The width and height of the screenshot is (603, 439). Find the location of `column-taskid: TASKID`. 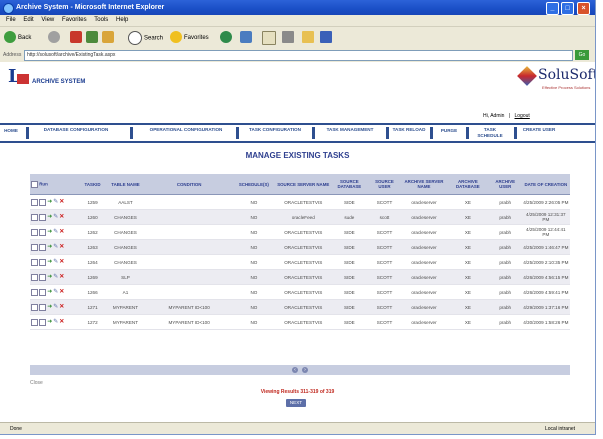

column-taskid: TASKID is located at coordinates (92, 184).